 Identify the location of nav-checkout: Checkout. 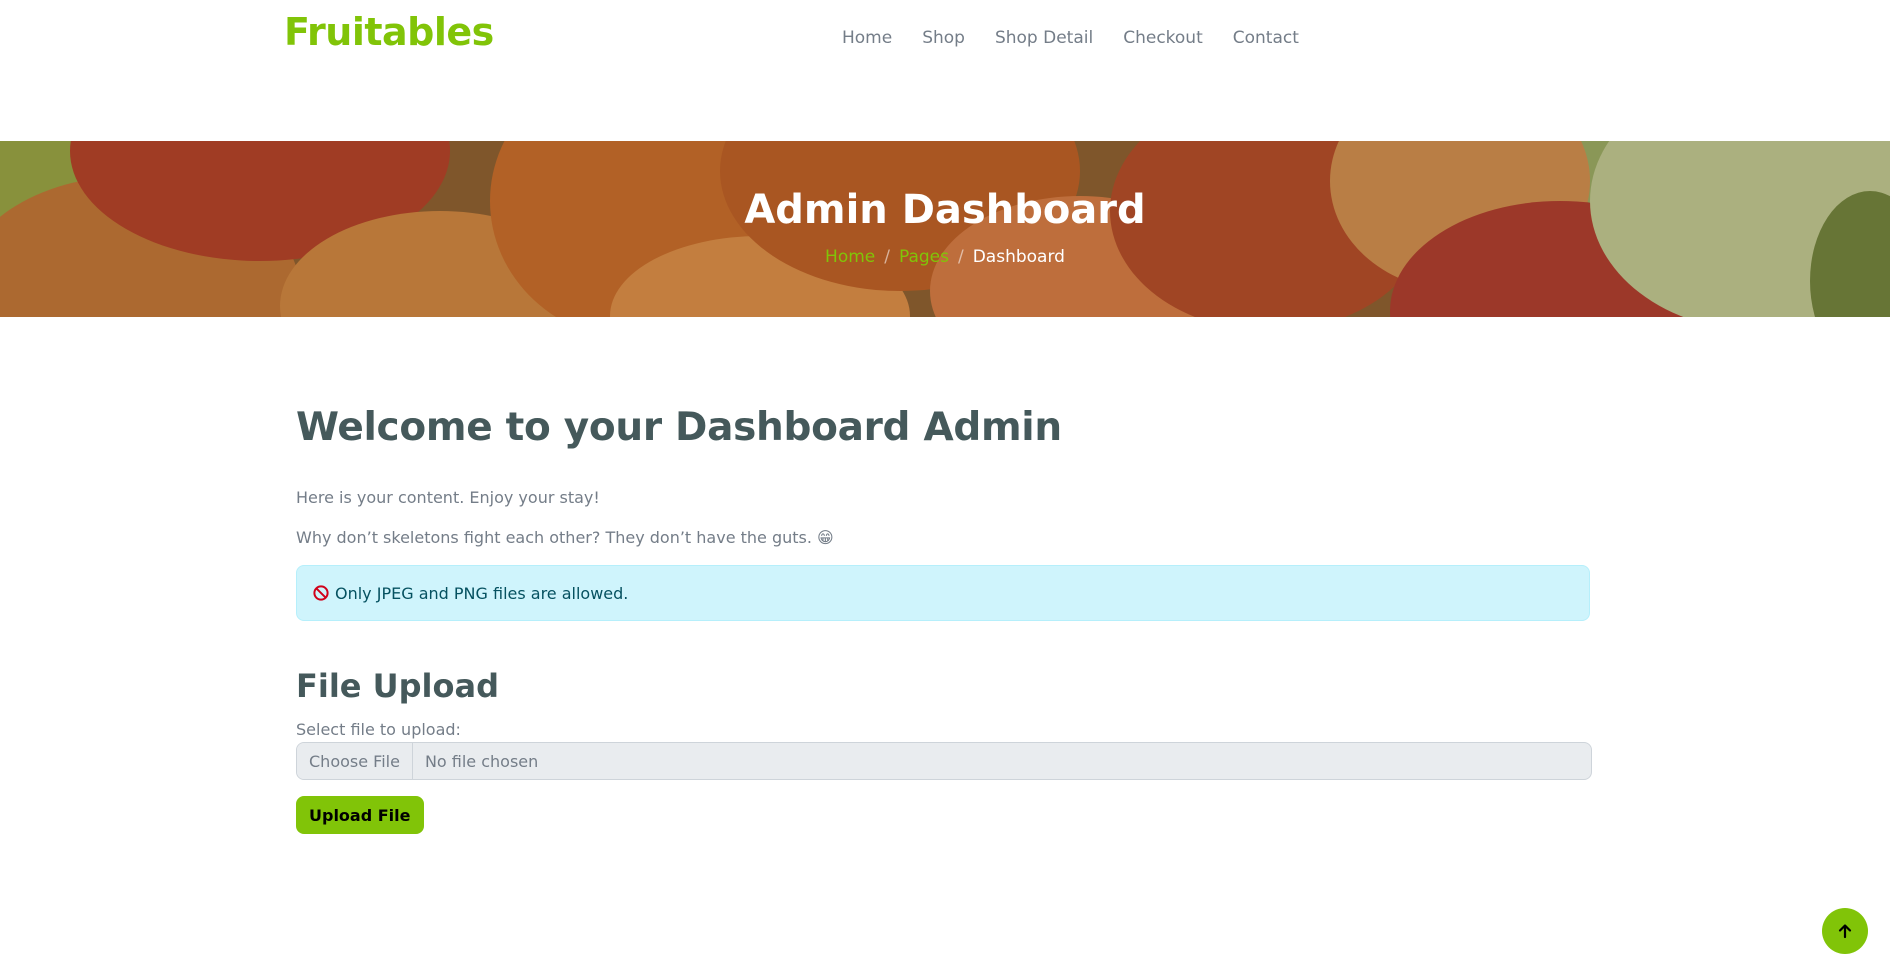
(1163, 38).